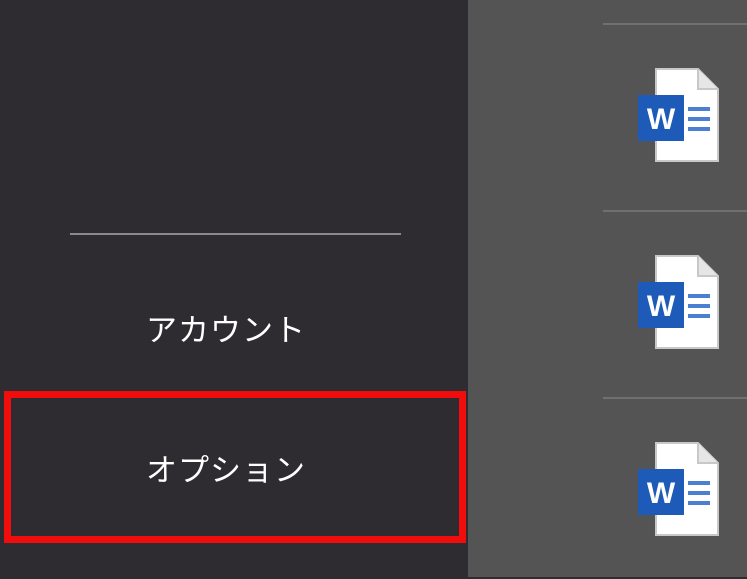 This screenshot has height=579, width=747. Describe the element at coordinates (235, 234) in the screenshot. I see `sidebar-divider` at that location.